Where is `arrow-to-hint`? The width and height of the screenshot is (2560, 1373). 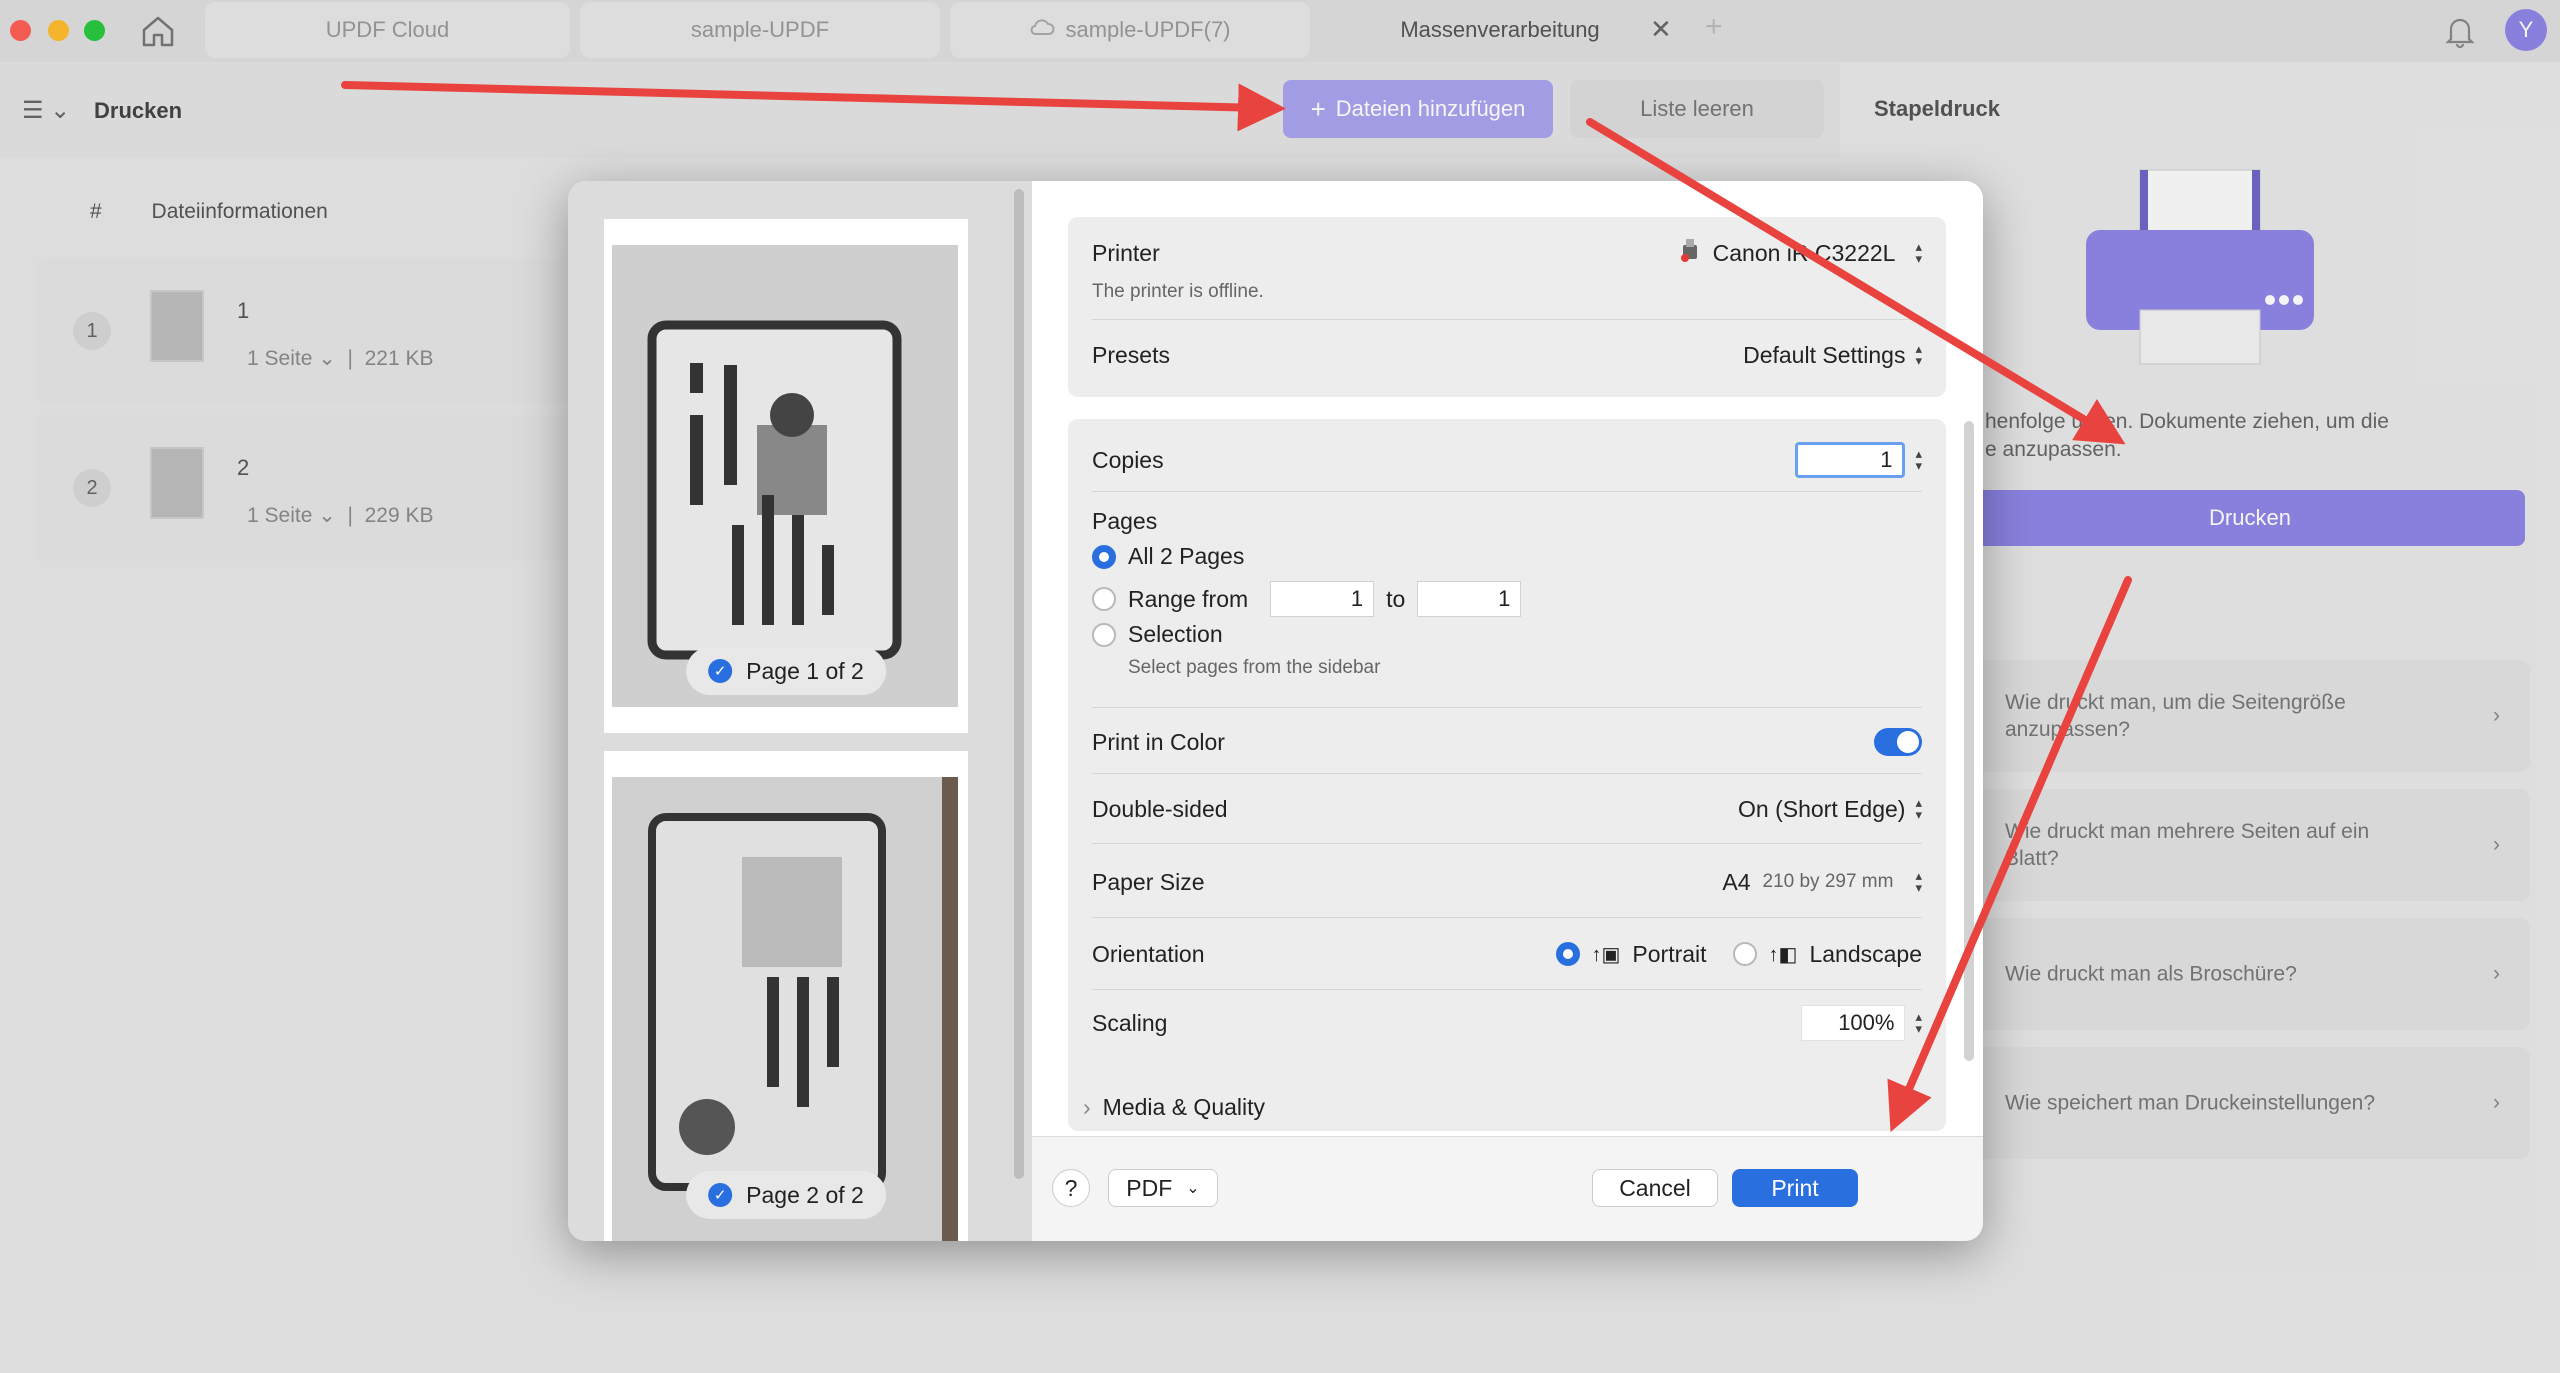 arrow-to-hint is located at coordinates (1856, 281).